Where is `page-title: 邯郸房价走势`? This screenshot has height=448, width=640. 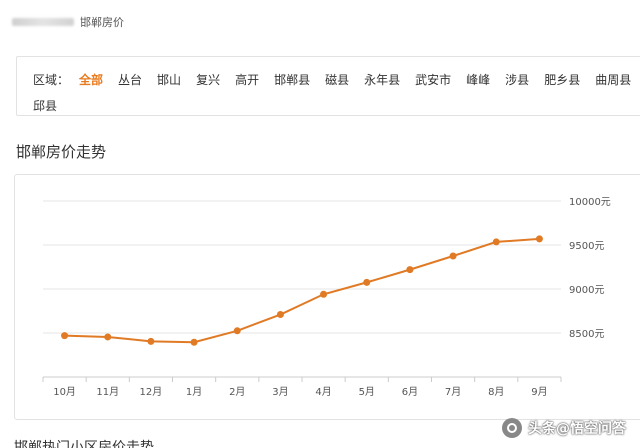
page-title: 邯郸房价走势 is located at coordinates (61, 152).